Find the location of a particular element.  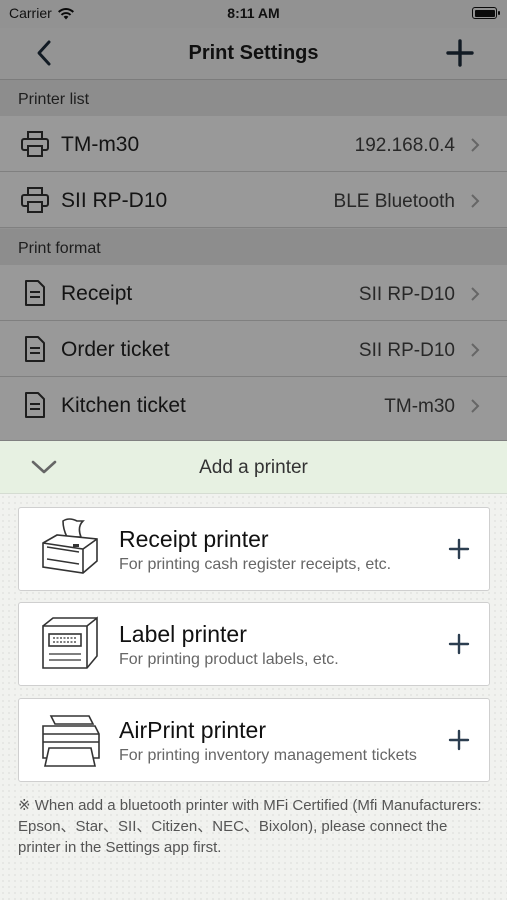

card-title: Receipt printer is located at coordinates (194, 539).